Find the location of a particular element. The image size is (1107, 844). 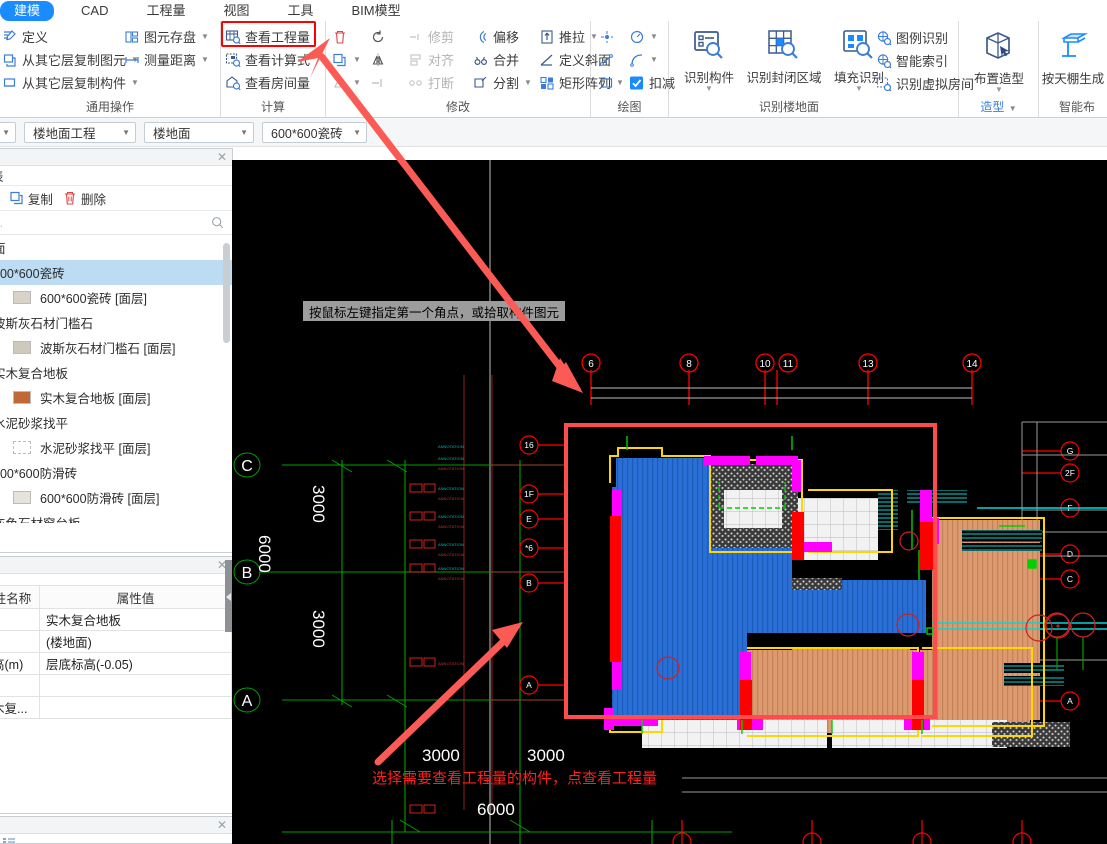

tab-quantity: 工程量 is located at coordinates (165, 11).